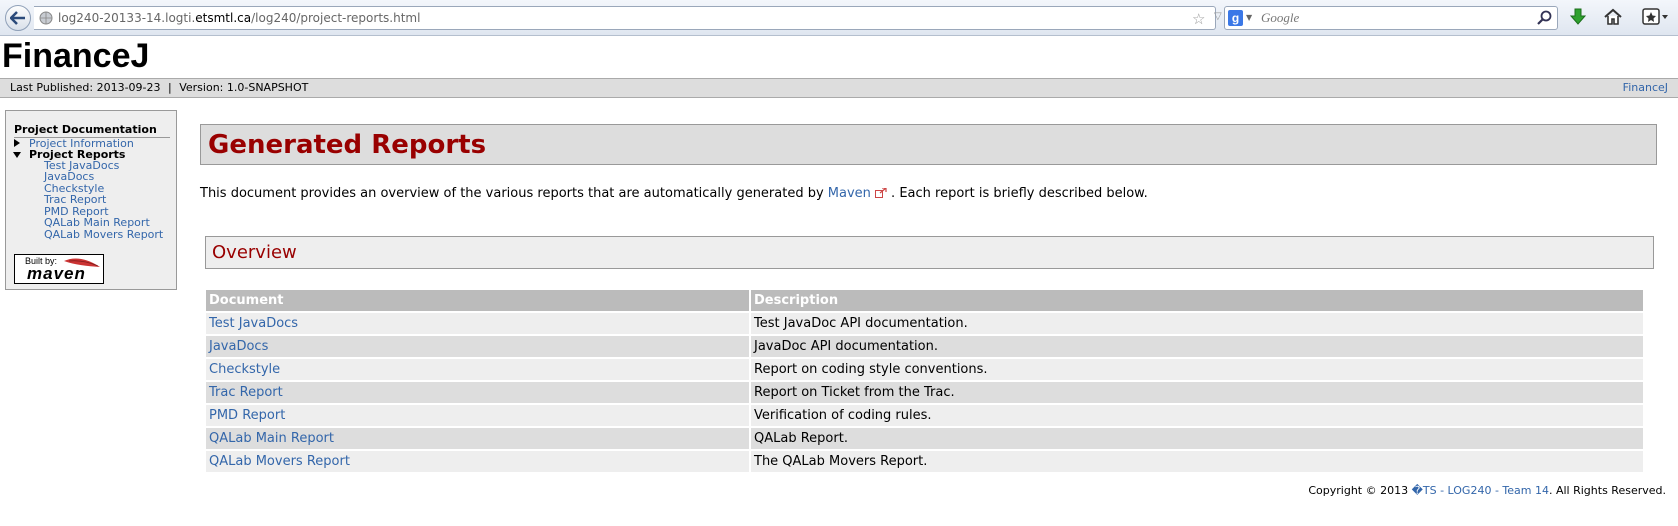 The width and height of the screenshot is (1678, 526). I want to click on copyright-text: Copyright © 2013, so click(1360, 490).